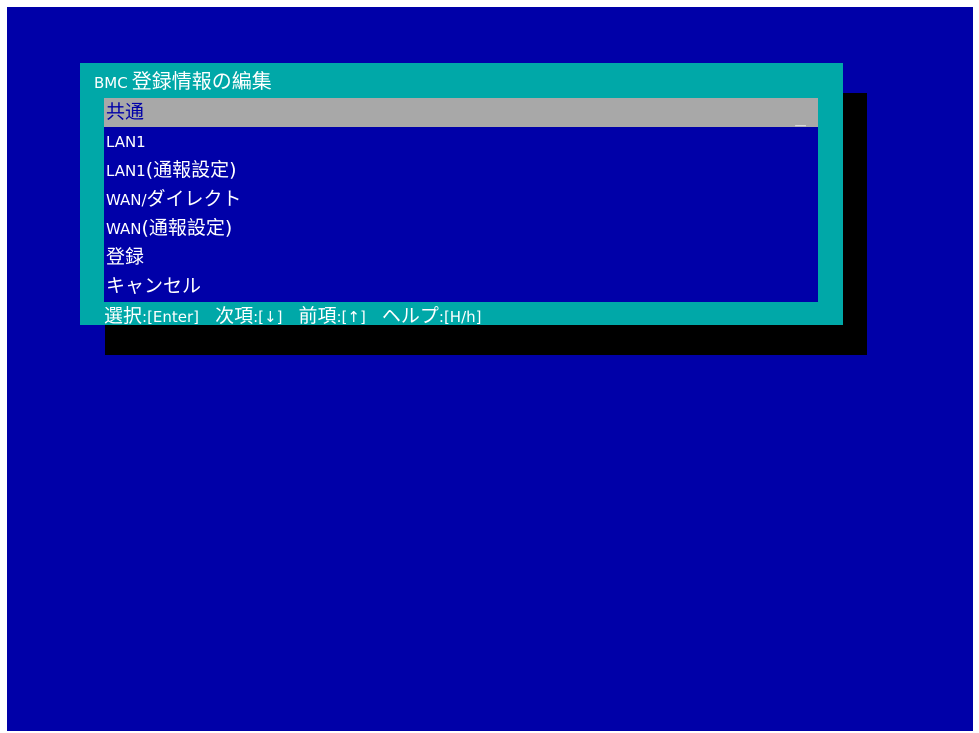 Image resolution: width=979 pixels, height=733 pixels. I want to click on next-label: 次項, so click(234, 316).